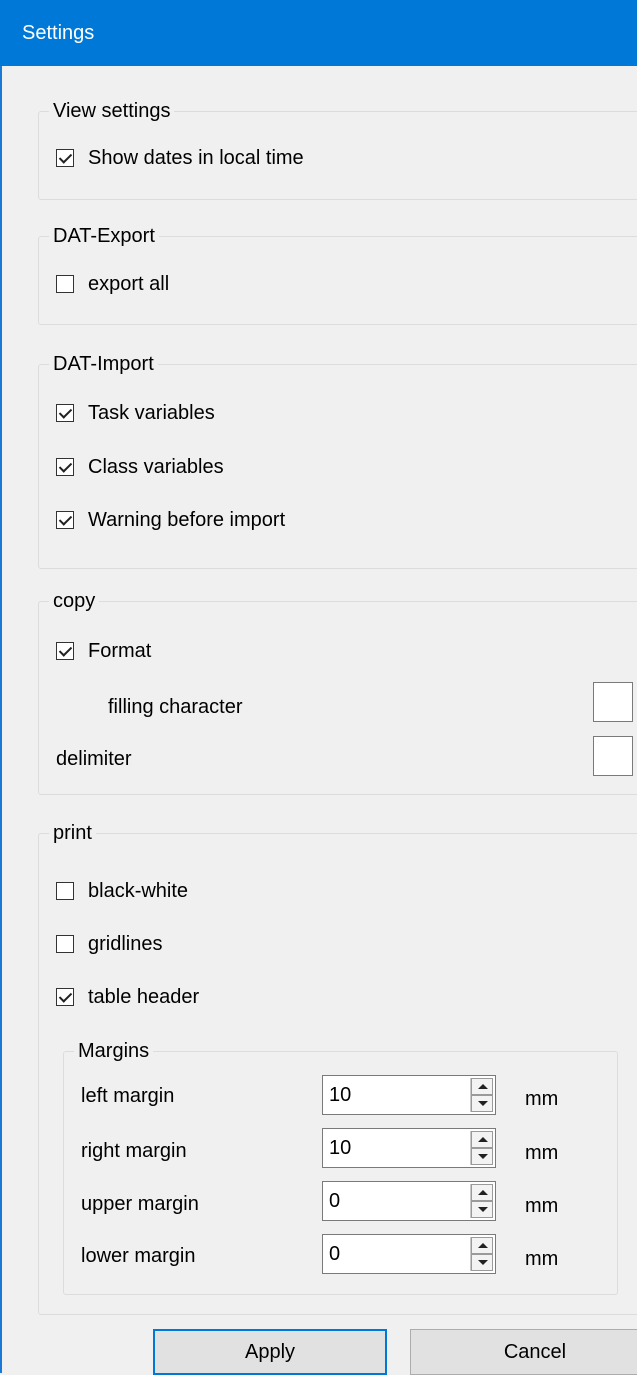  I want to click on export-all-label: export all, so click(129, 283).